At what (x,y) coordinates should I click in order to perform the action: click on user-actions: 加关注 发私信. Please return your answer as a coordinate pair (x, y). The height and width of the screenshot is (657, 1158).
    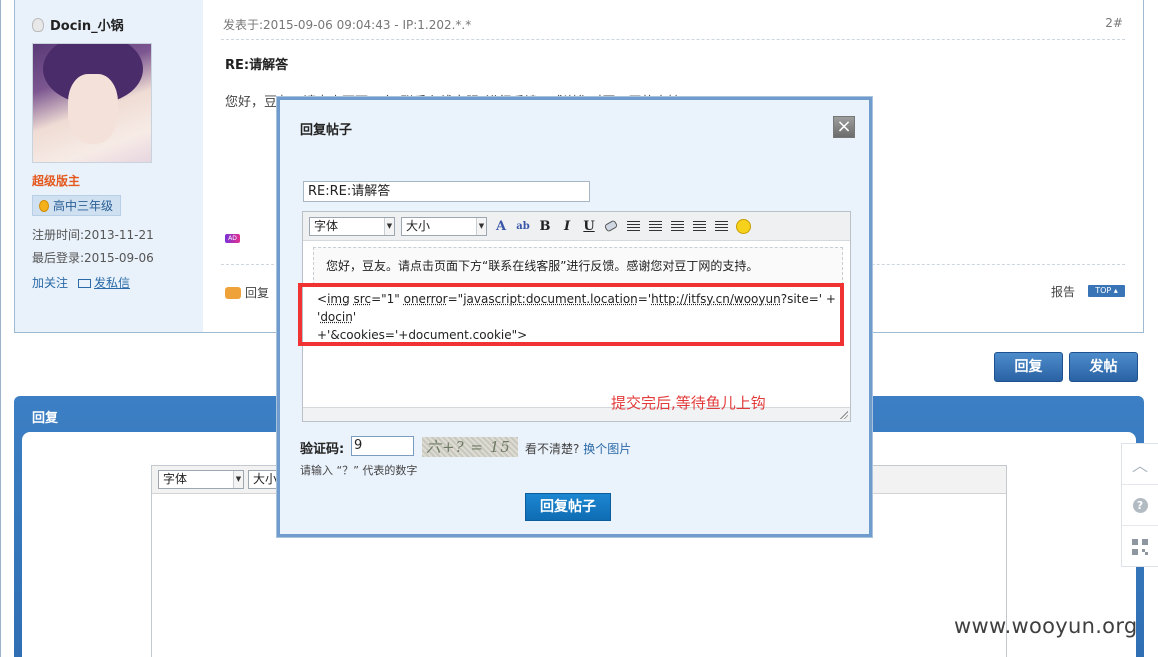
    Looking at the image, I should click on (81, 282).